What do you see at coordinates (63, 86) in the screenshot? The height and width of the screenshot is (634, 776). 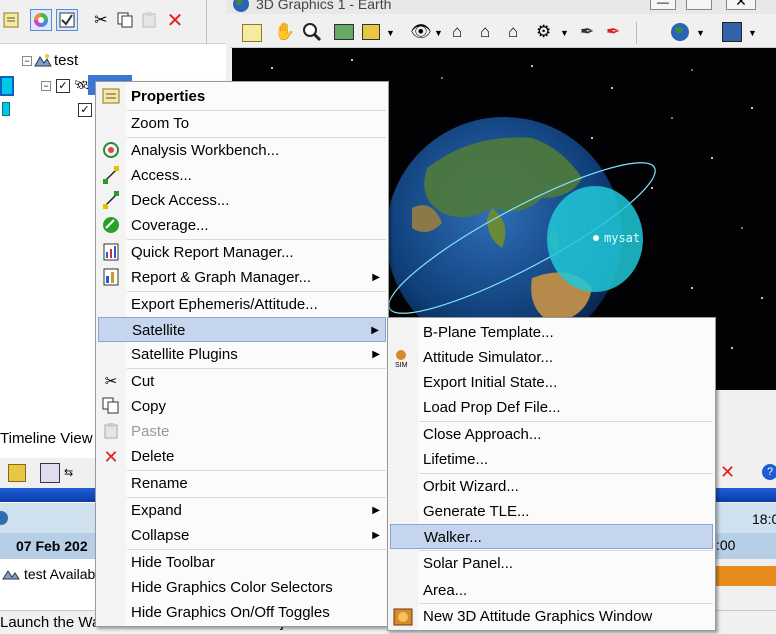 I see `satellite-visibility-checkbox: ✓` at bounding box center [63, 86].